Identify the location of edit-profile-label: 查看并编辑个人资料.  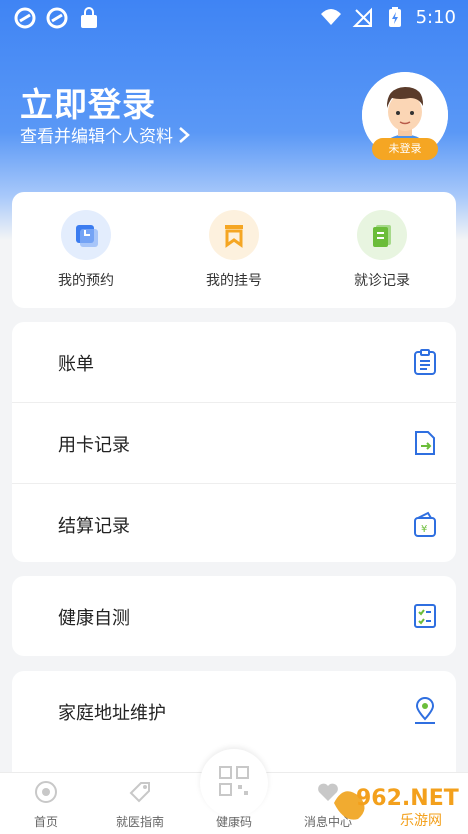
(96, 137).